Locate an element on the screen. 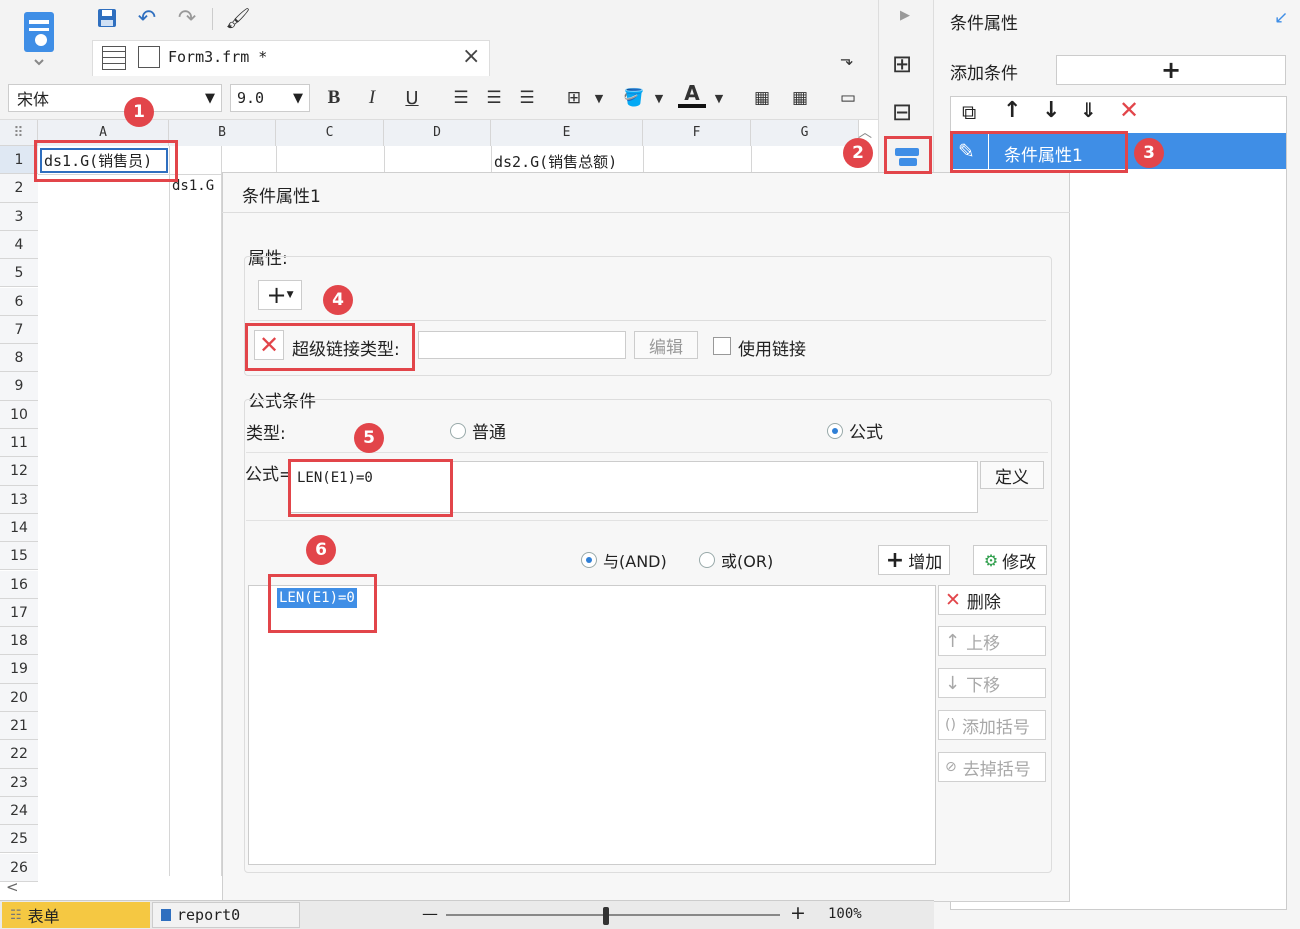 The height and width of the screenshot is (929, 1300). radio-or is located at coordinates (707, 560).